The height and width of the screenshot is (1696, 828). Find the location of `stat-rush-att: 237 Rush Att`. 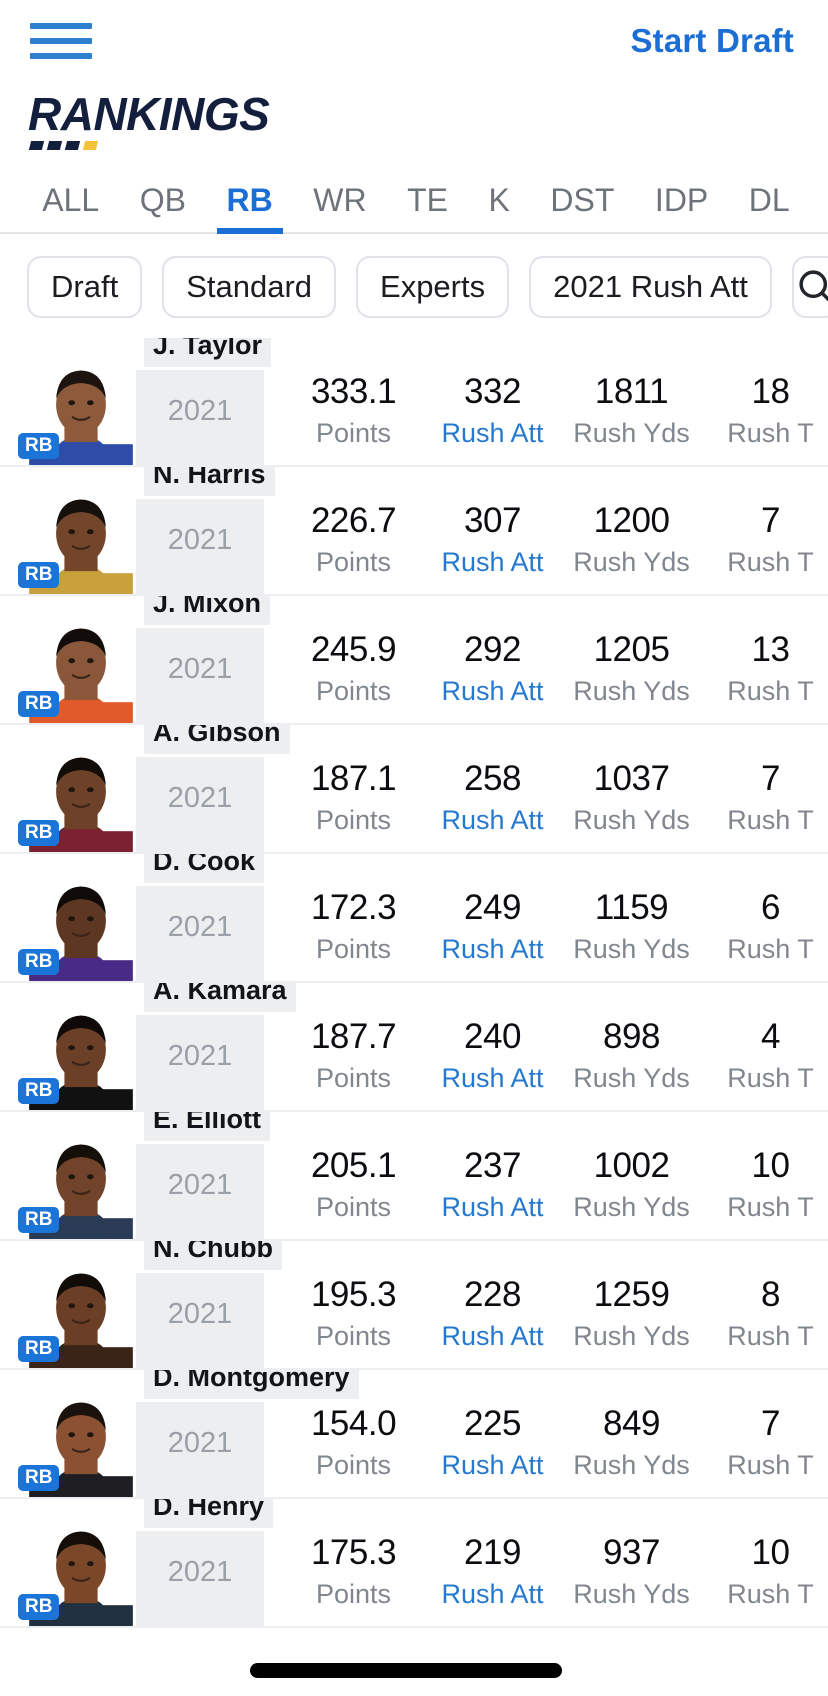

stat-rush-att: 237 Rush Att is located at coordinates (492, 1185).